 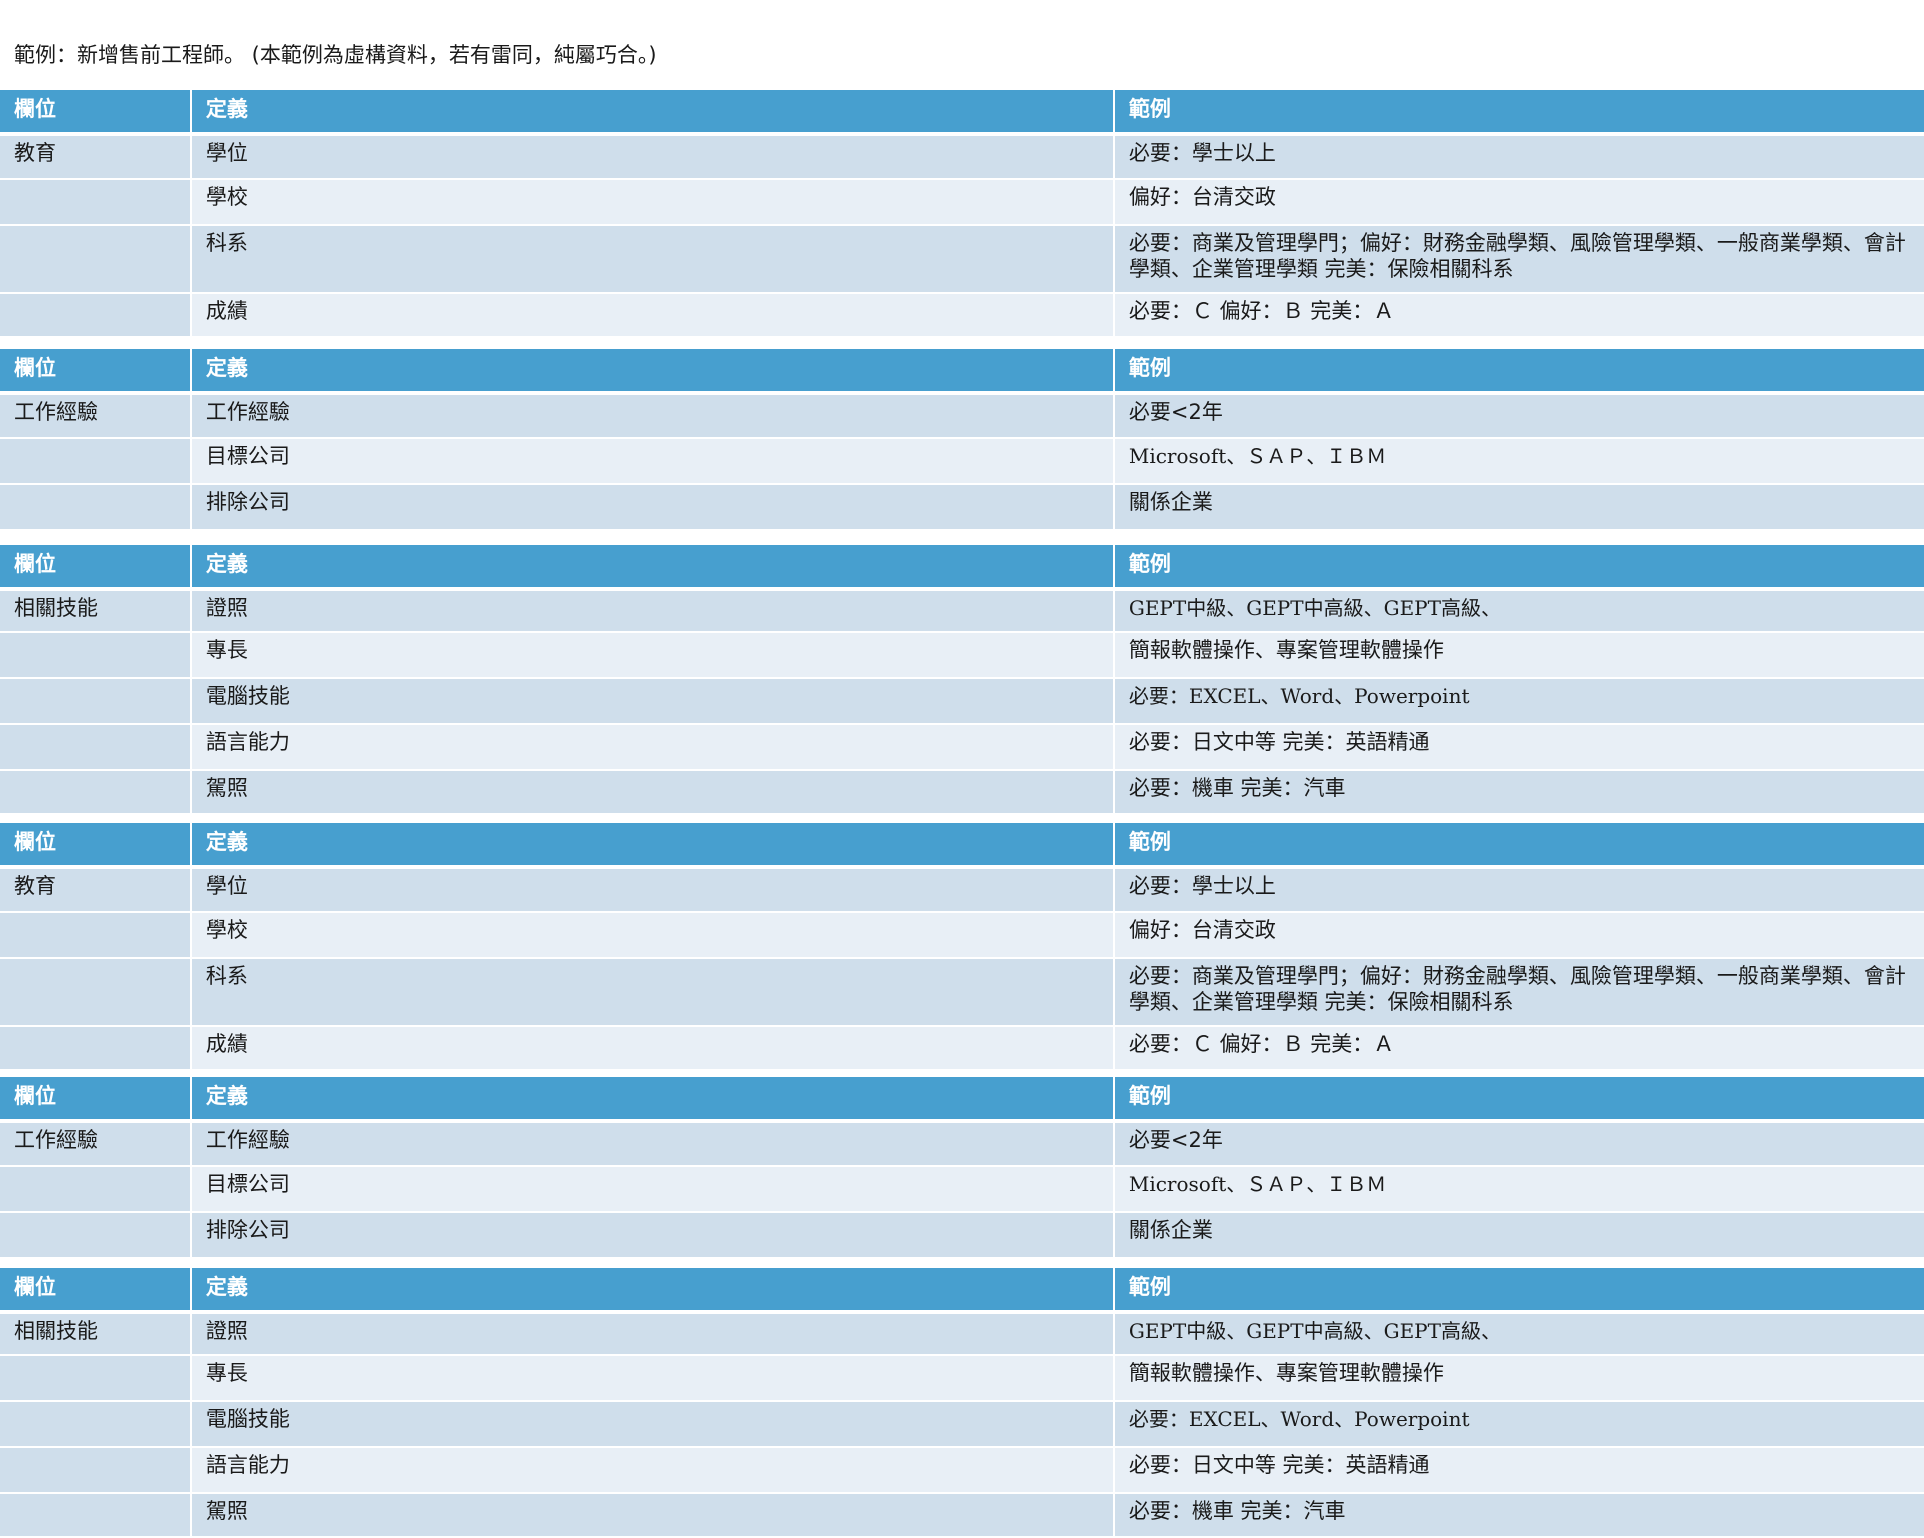 I want to click on example-cell: 必要：學士以上, so click(x=1519, y=157).